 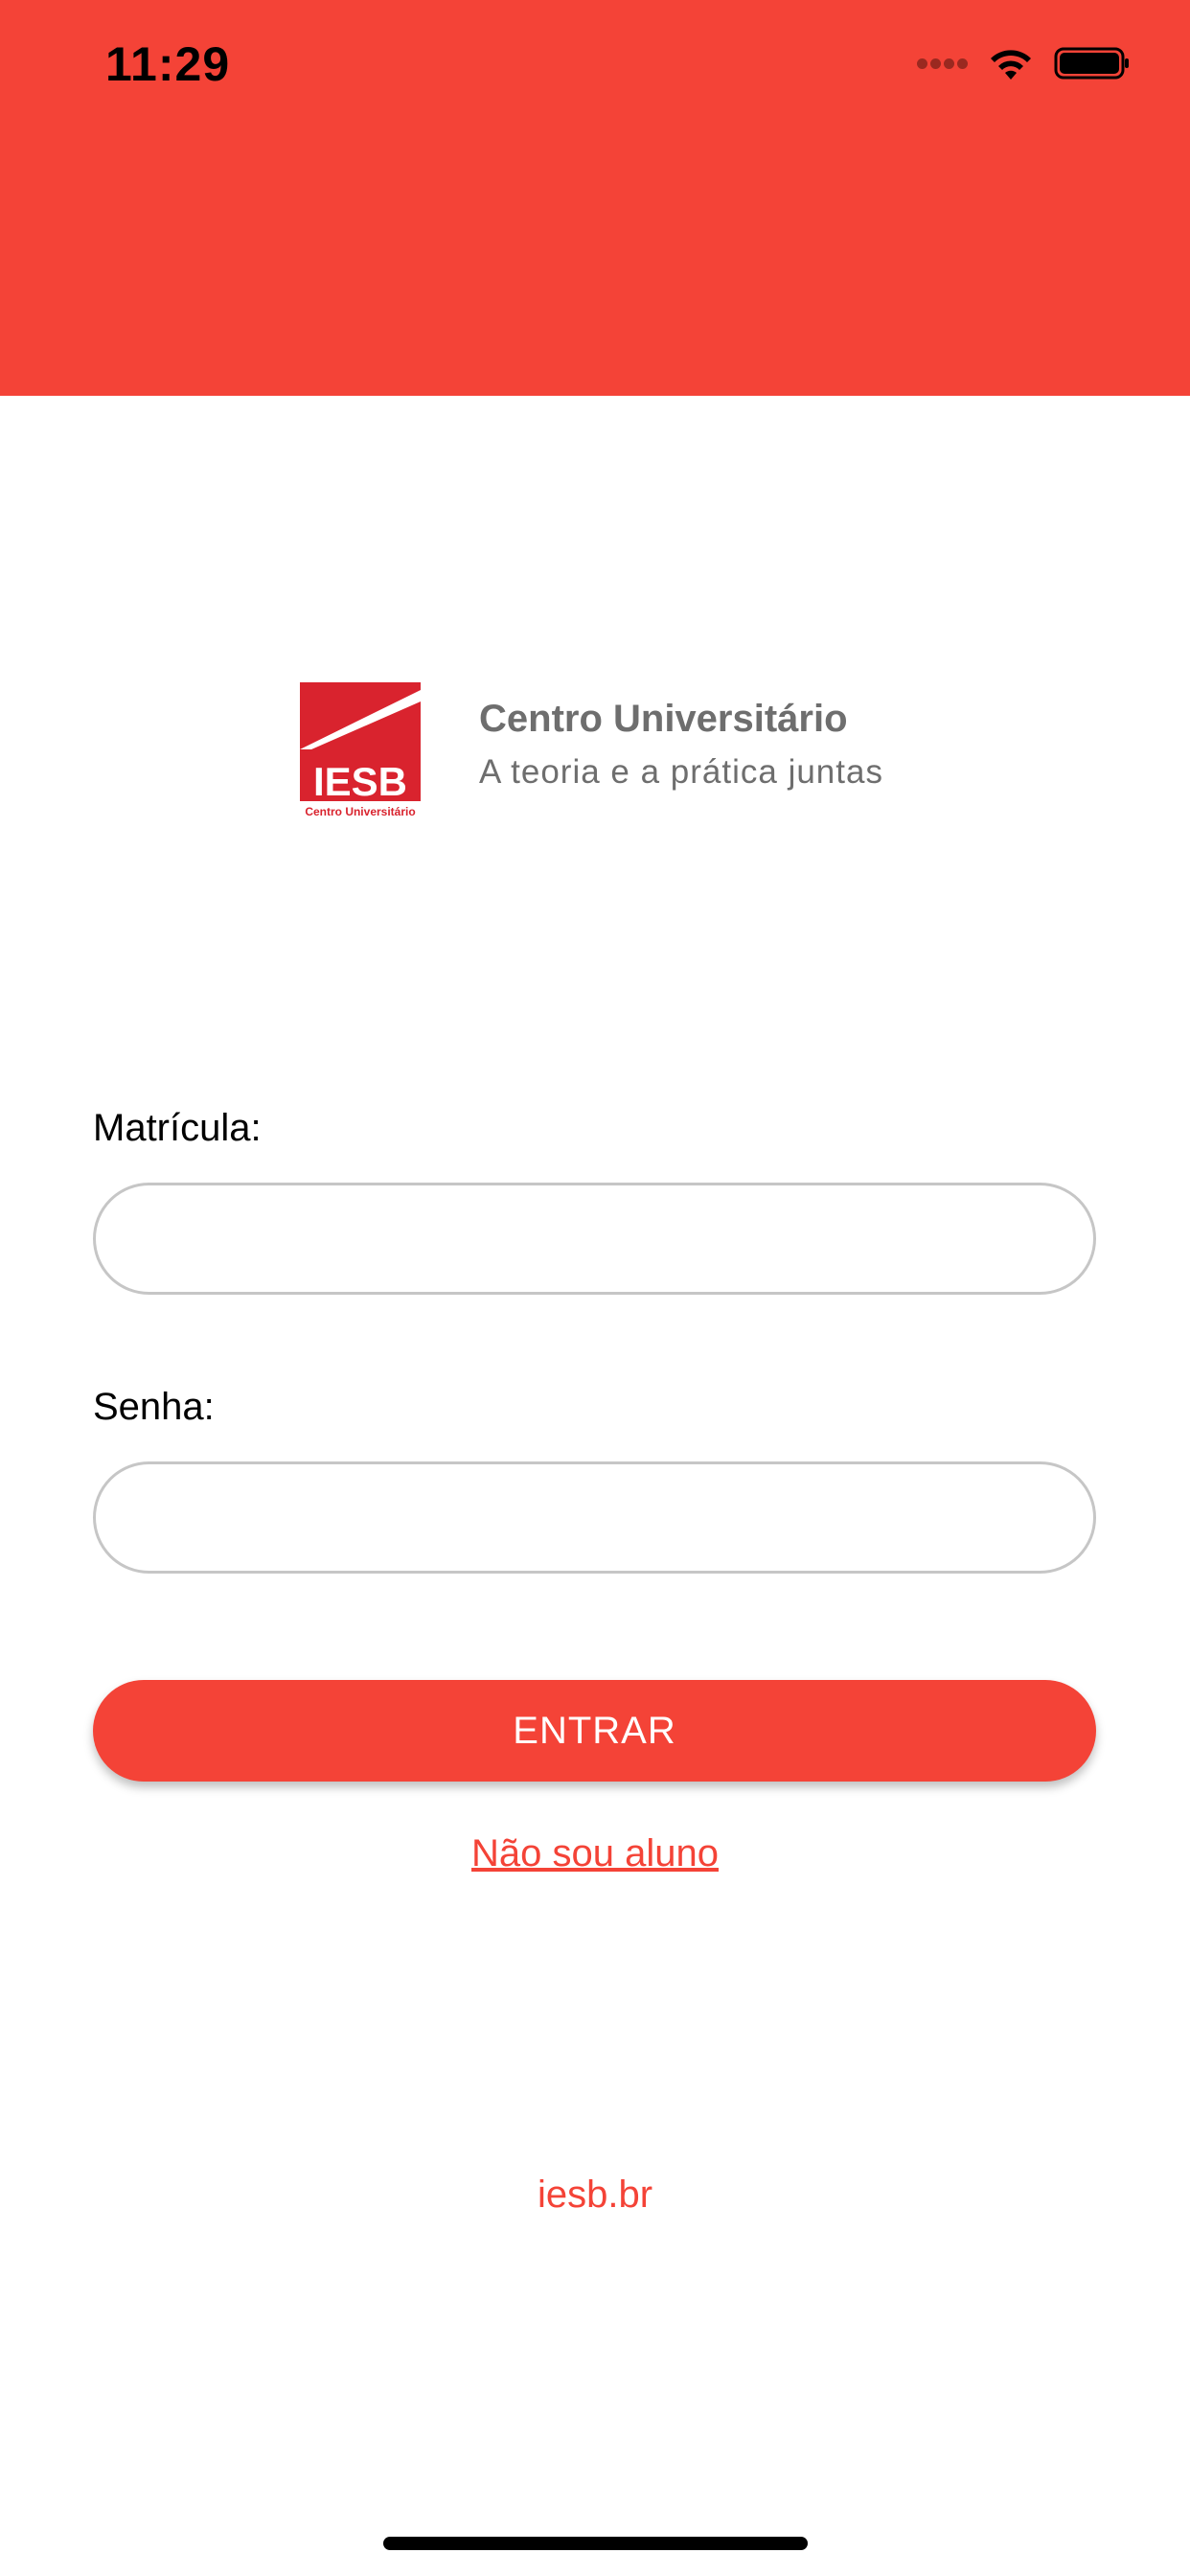 What do you see at coordinates (664, 719) in the screenshot?
I see `brand-title: Centro Universitário` at bounding box center [664, 719].